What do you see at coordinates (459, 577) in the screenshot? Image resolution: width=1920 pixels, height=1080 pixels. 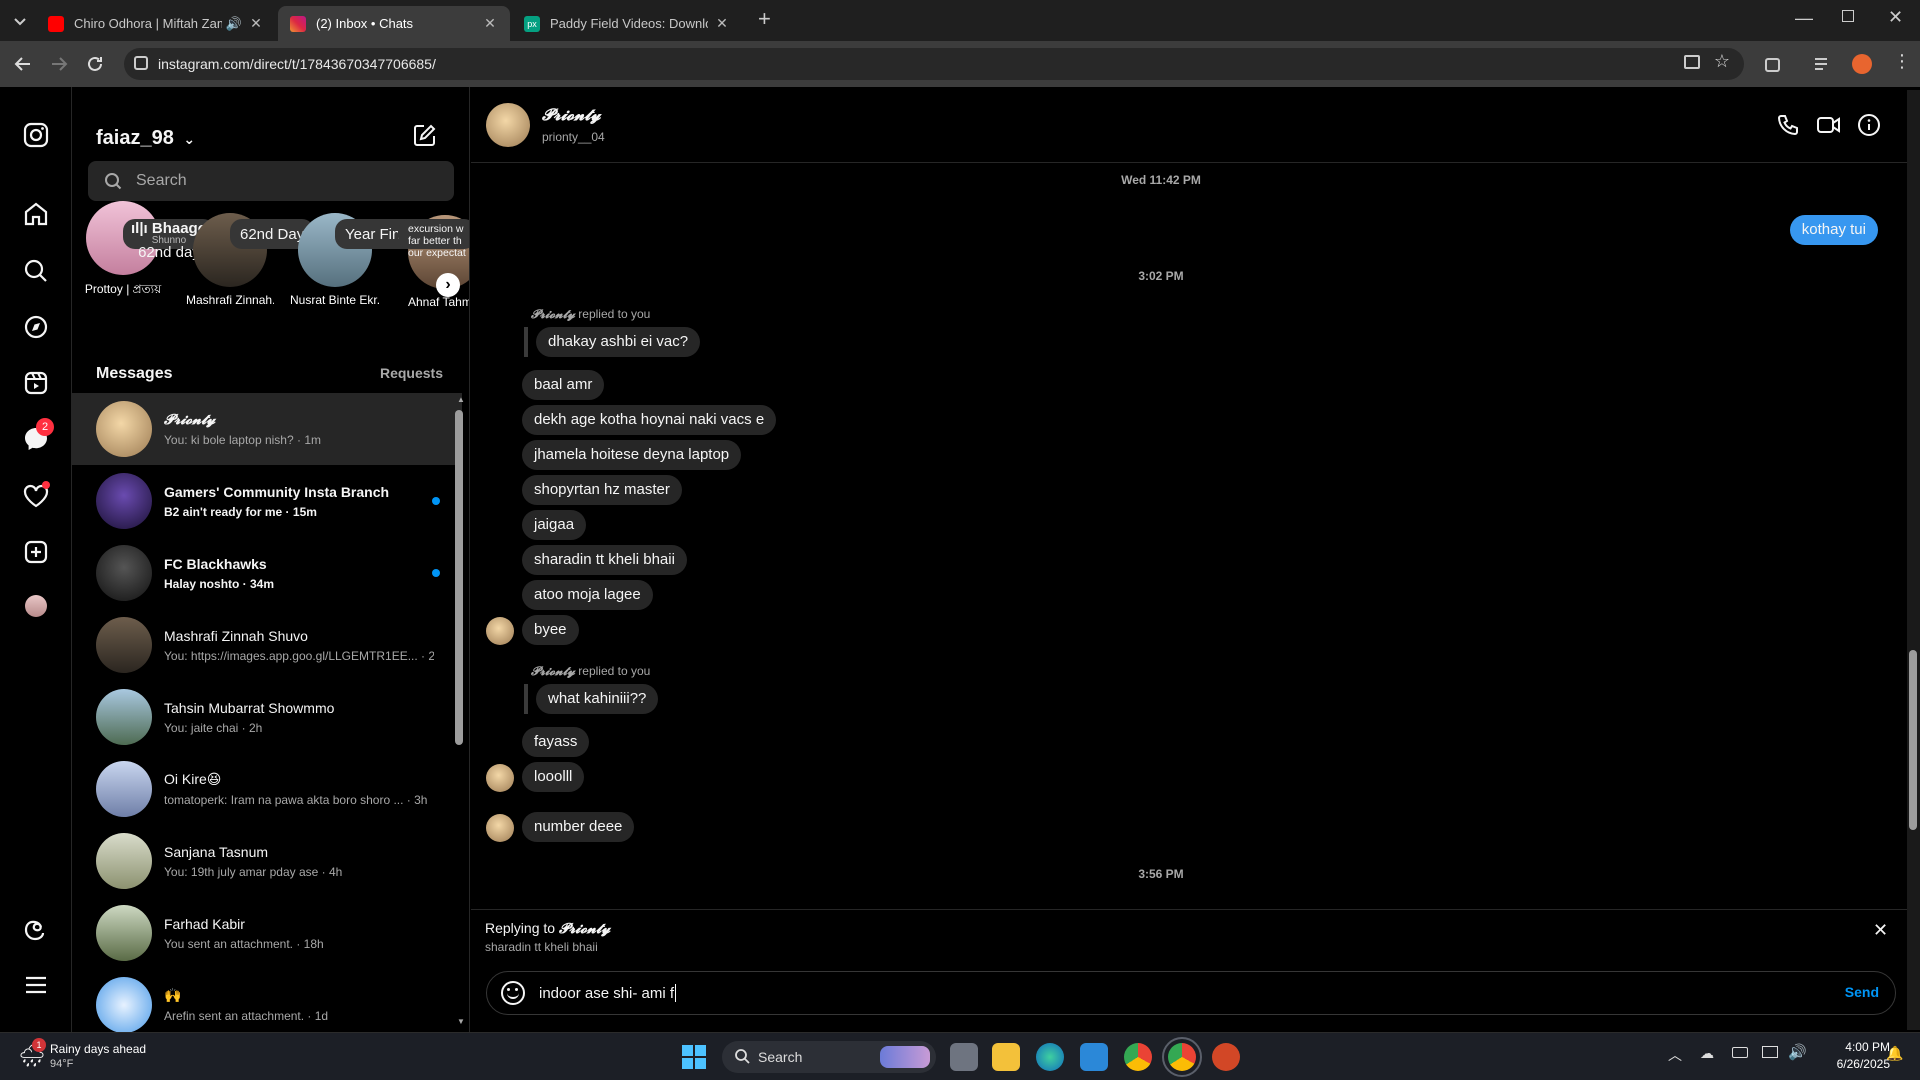 I see `list-scrollbar` at bounding box center [459, 577].